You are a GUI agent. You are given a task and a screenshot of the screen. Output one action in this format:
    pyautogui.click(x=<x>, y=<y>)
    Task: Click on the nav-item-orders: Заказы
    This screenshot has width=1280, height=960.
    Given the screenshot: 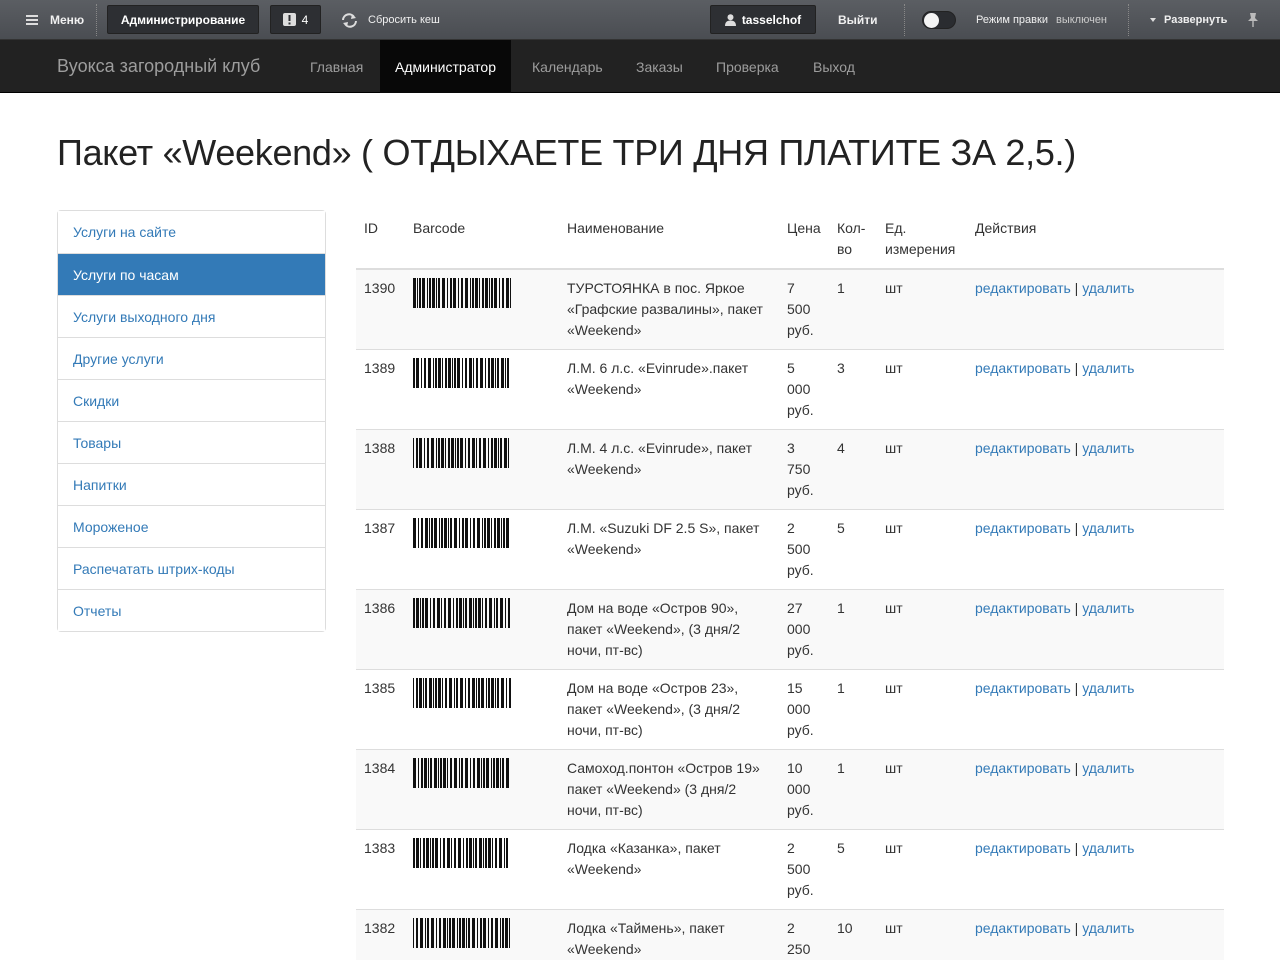 What is the action you would take?
    pyautogui.click(x=659, y=66)
    